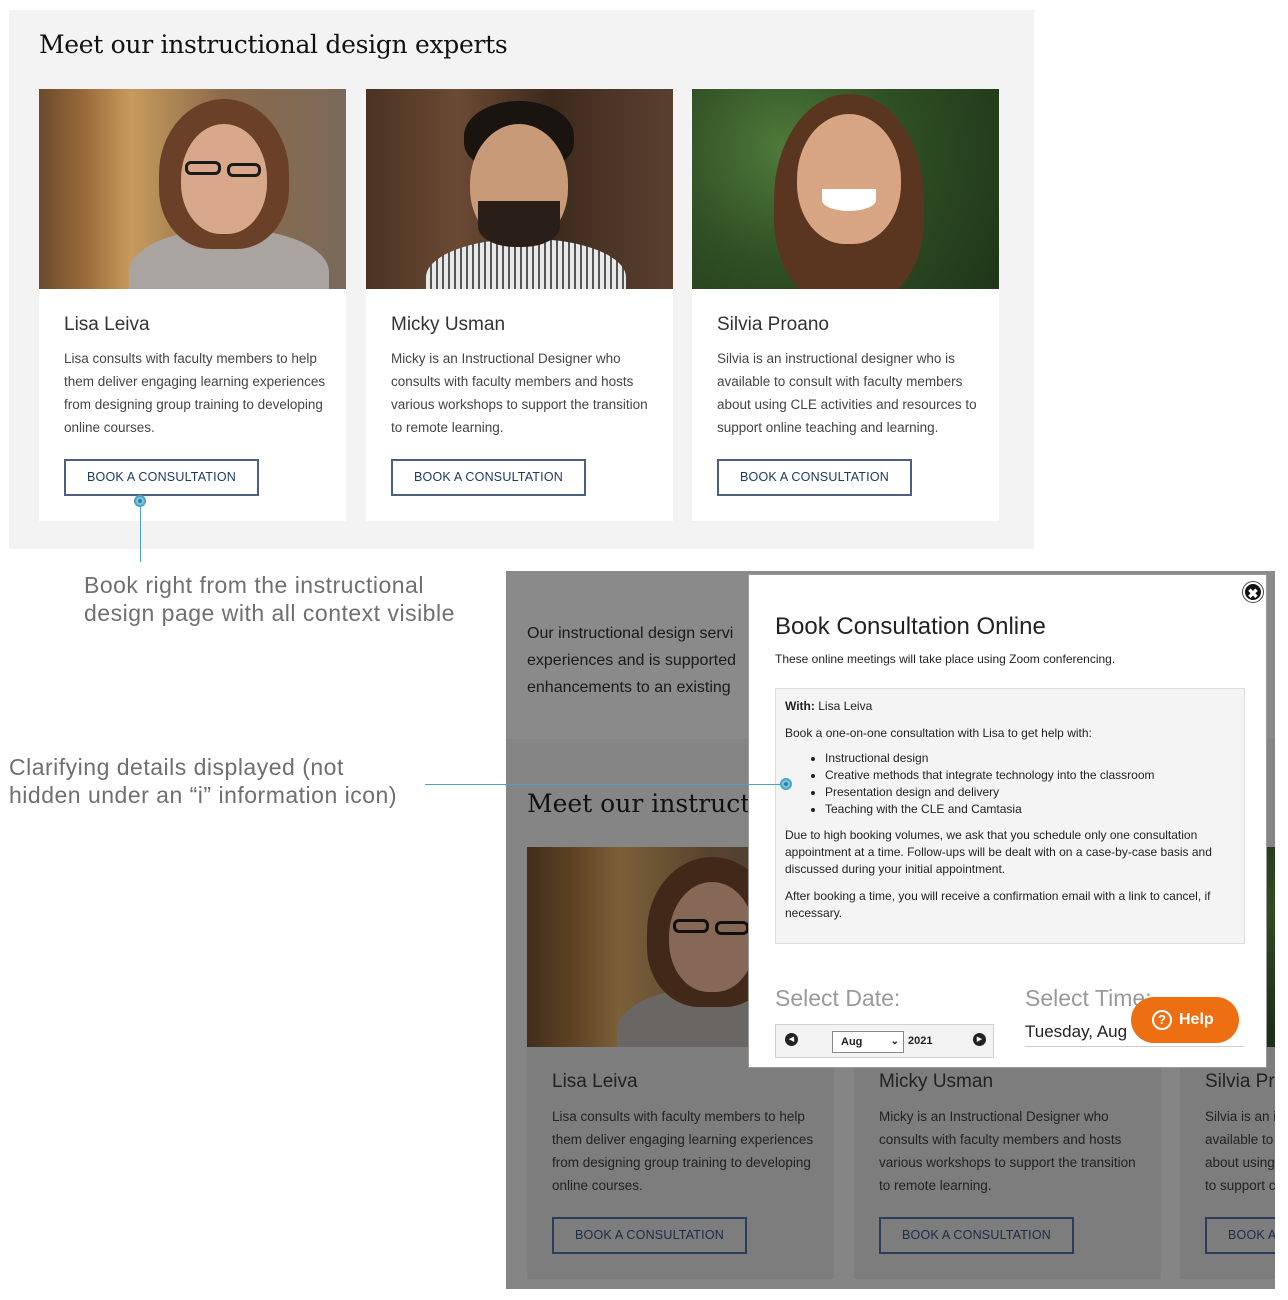 The height and width of the screenshot is (1300, 1288). I want to click on topic-item: Instructional design, so click(1030, 758).